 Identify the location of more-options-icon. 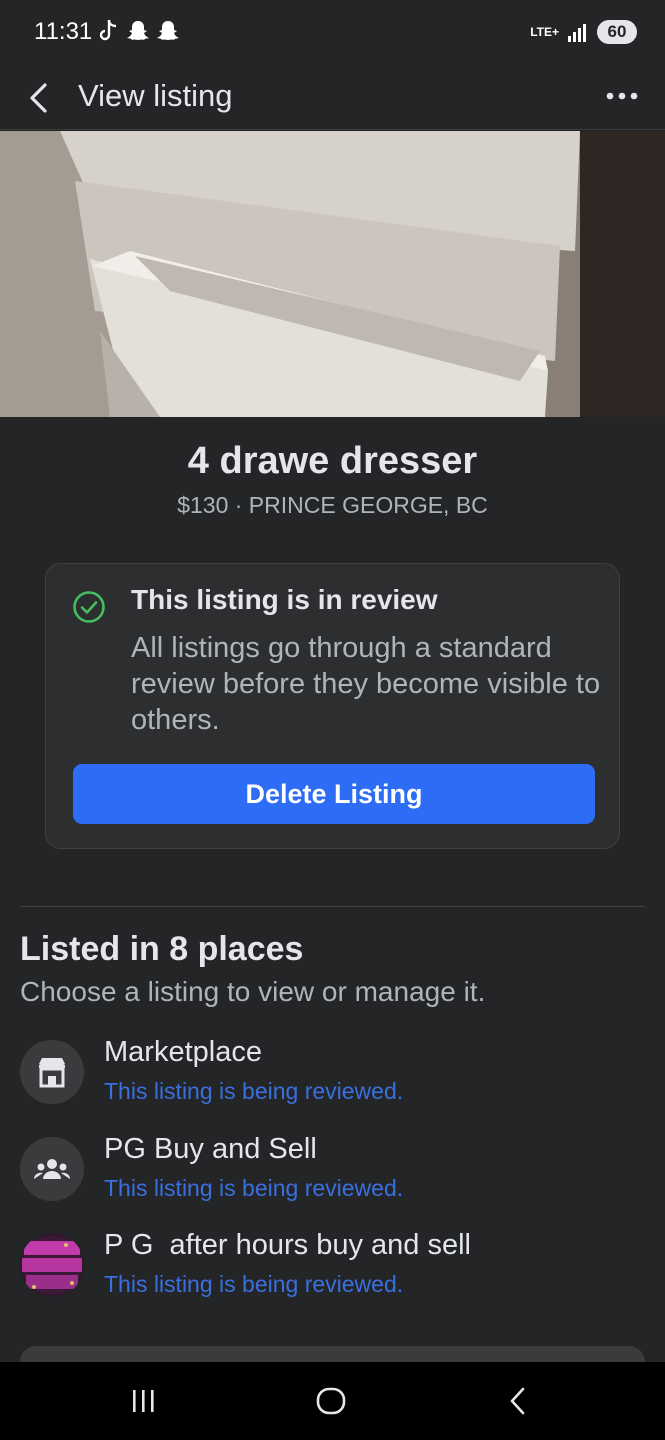
(622, 96).